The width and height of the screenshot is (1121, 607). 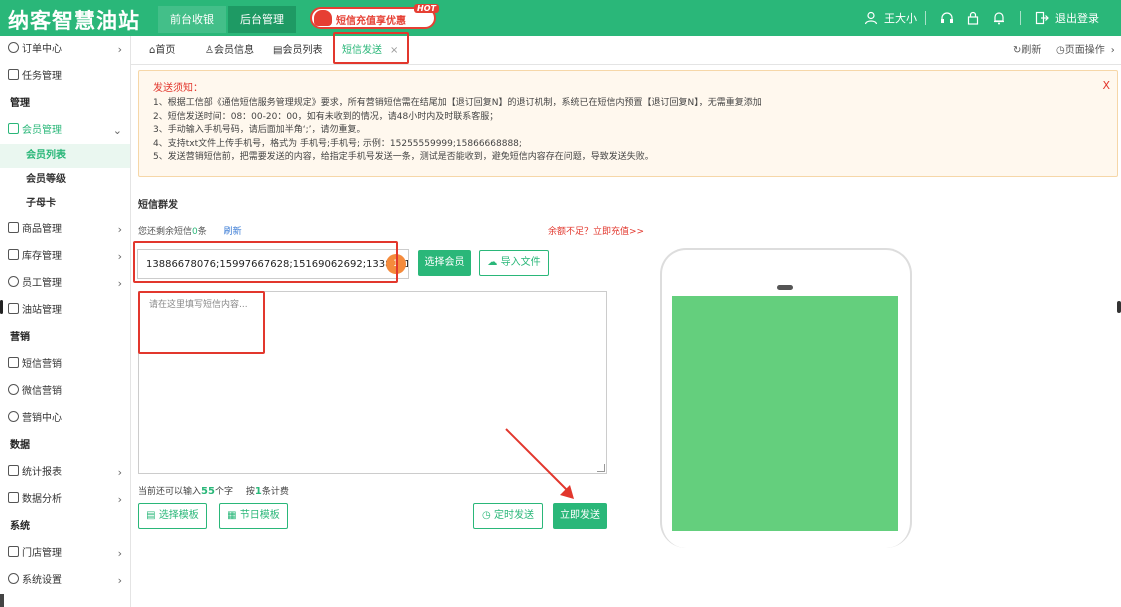 I want to click on tab-member-info-label: 会员信息, so click(x=233, y=50).